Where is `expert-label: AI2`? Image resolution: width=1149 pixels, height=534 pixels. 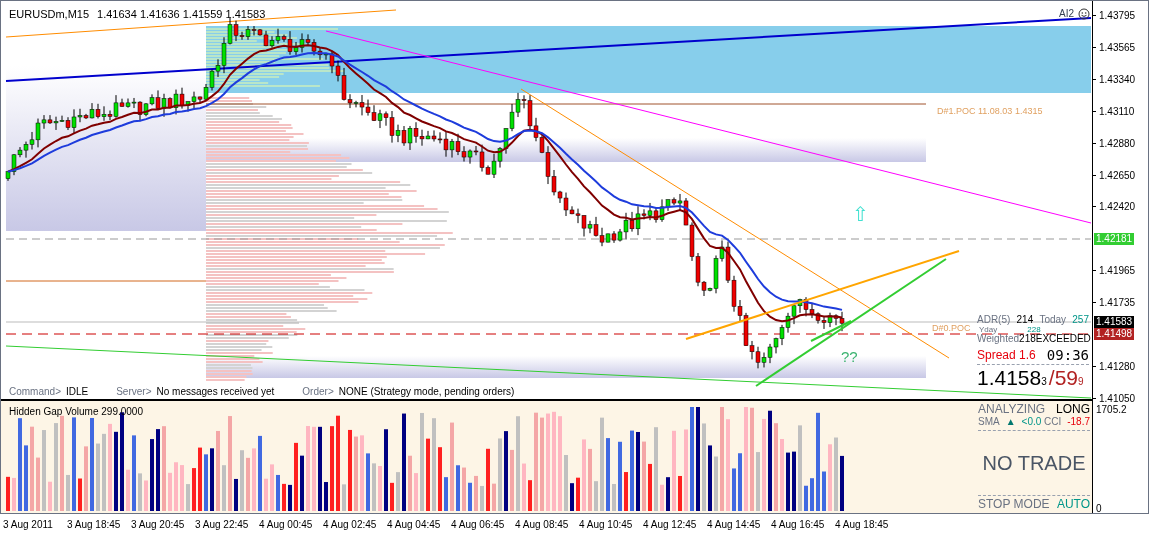
expert-label: AI2 is located at coordinates (1066, 14).